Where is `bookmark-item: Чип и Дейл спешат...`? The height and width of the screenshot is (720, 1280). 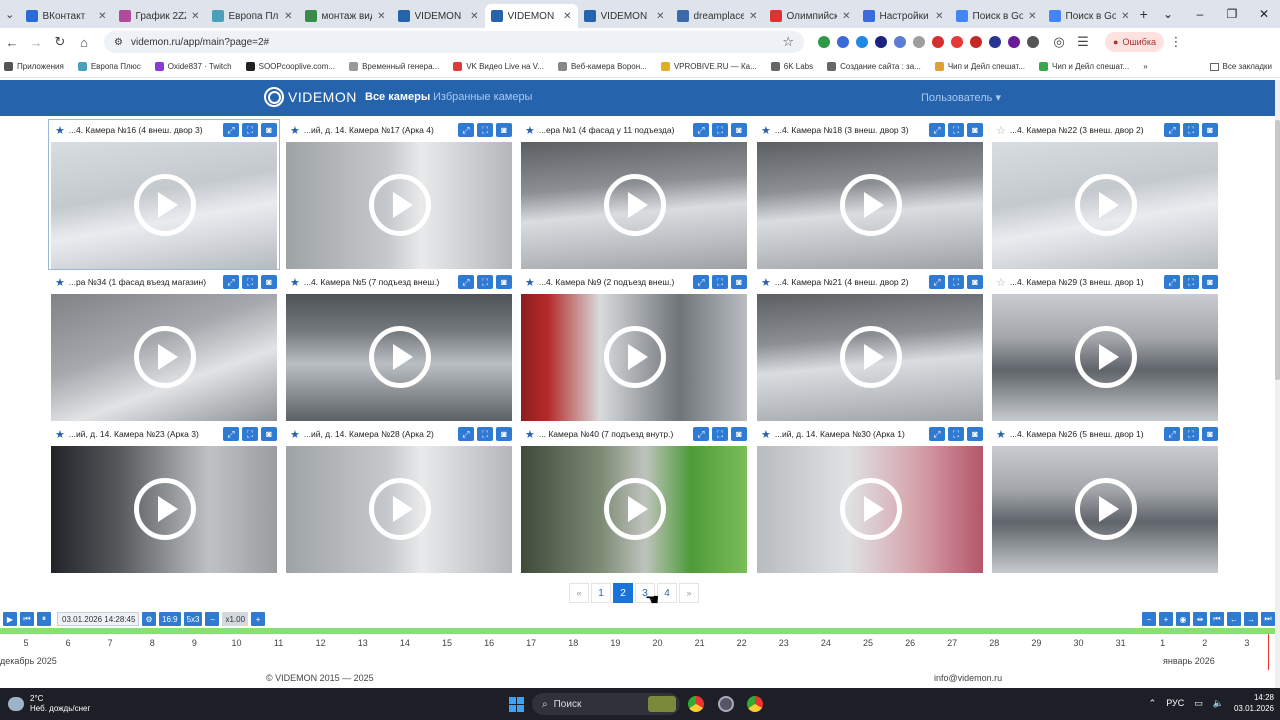 bookmark-item: Чип и Дейл спешат... is located at coordinates (979, 66).